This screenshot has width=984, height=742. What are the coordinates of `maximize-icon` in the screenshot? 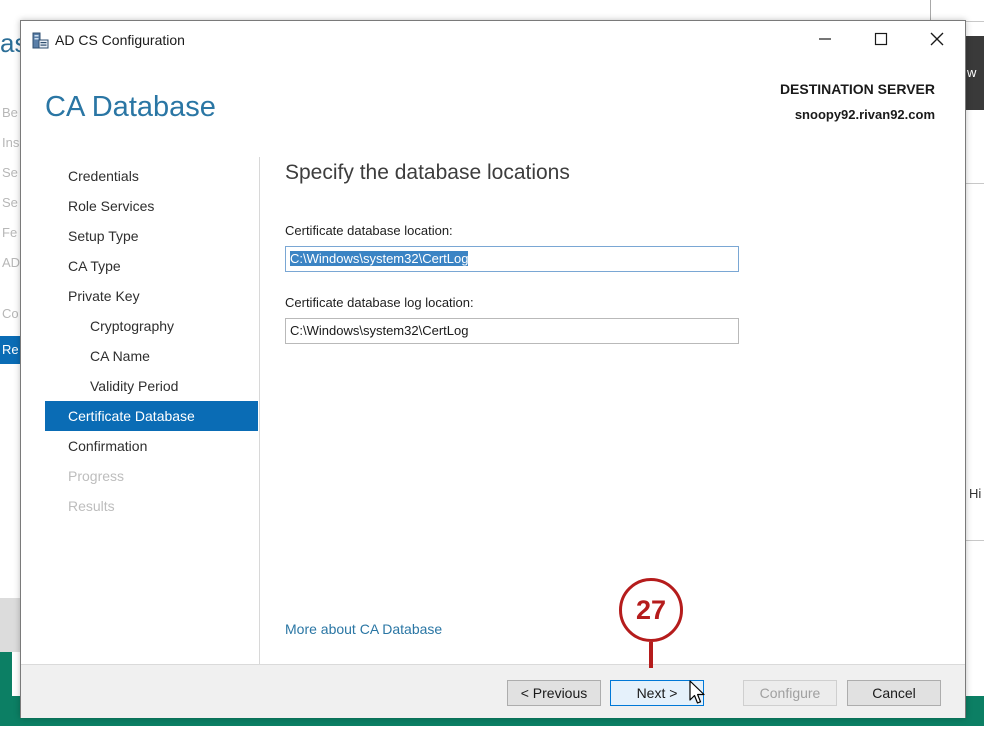 It's located at (881, 41).